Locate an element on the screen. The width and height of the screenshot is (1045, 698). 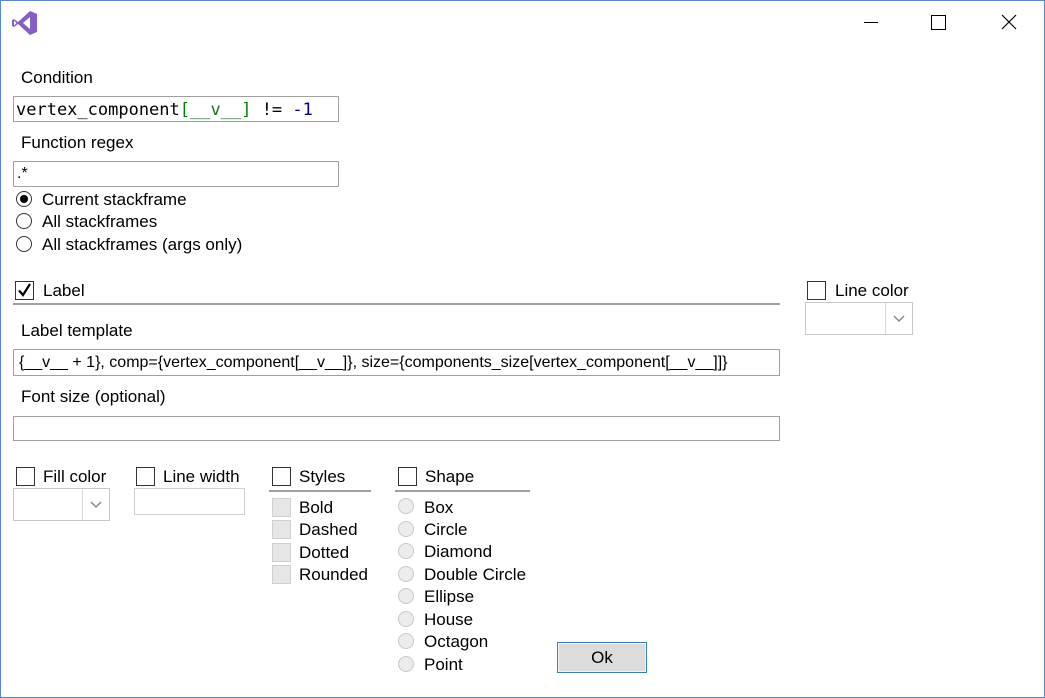
radio-all-stackframes-args is located at coordinates (24, 244).